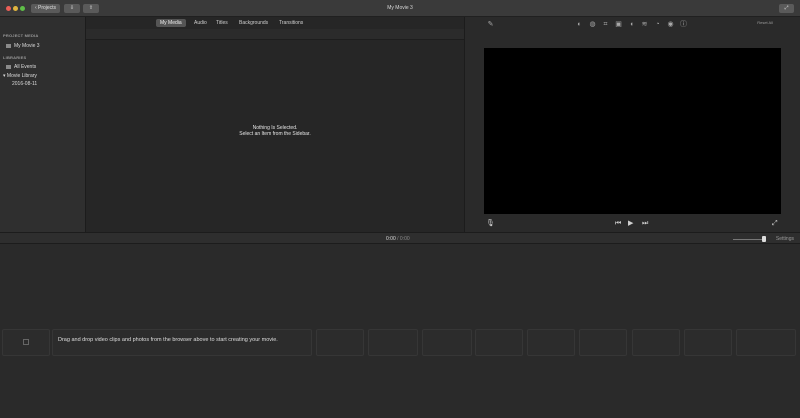  I want to click on window-title: My Movie 3, so click(400, 8).